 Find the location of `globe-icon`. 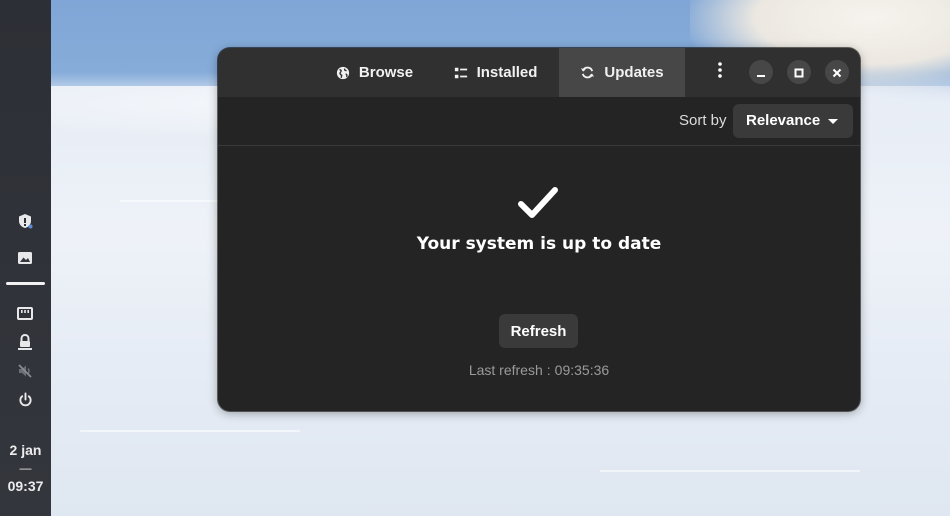

globe-icon is located at coordinates (343, 73).